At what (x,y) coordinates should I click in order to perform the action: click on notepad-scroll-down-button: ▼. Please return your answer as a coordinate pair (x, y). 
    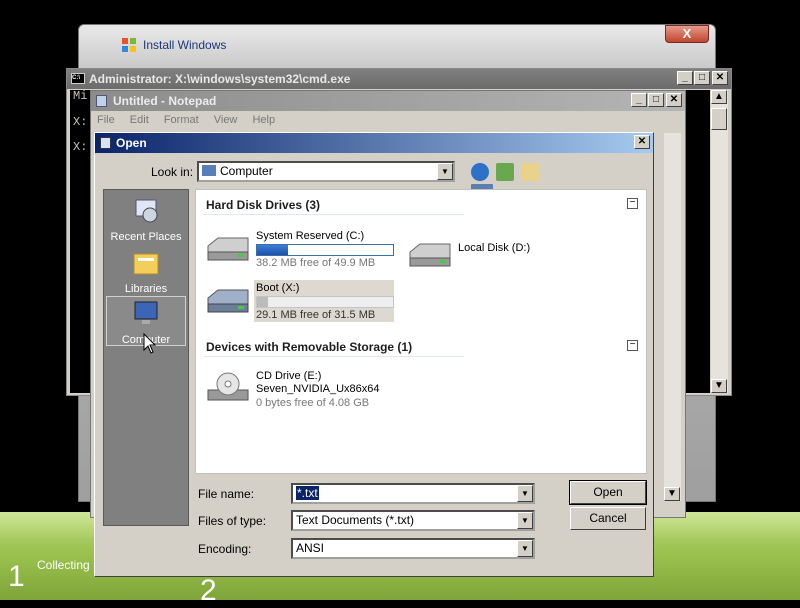
    Looking at the image, I should click on (672, 494).